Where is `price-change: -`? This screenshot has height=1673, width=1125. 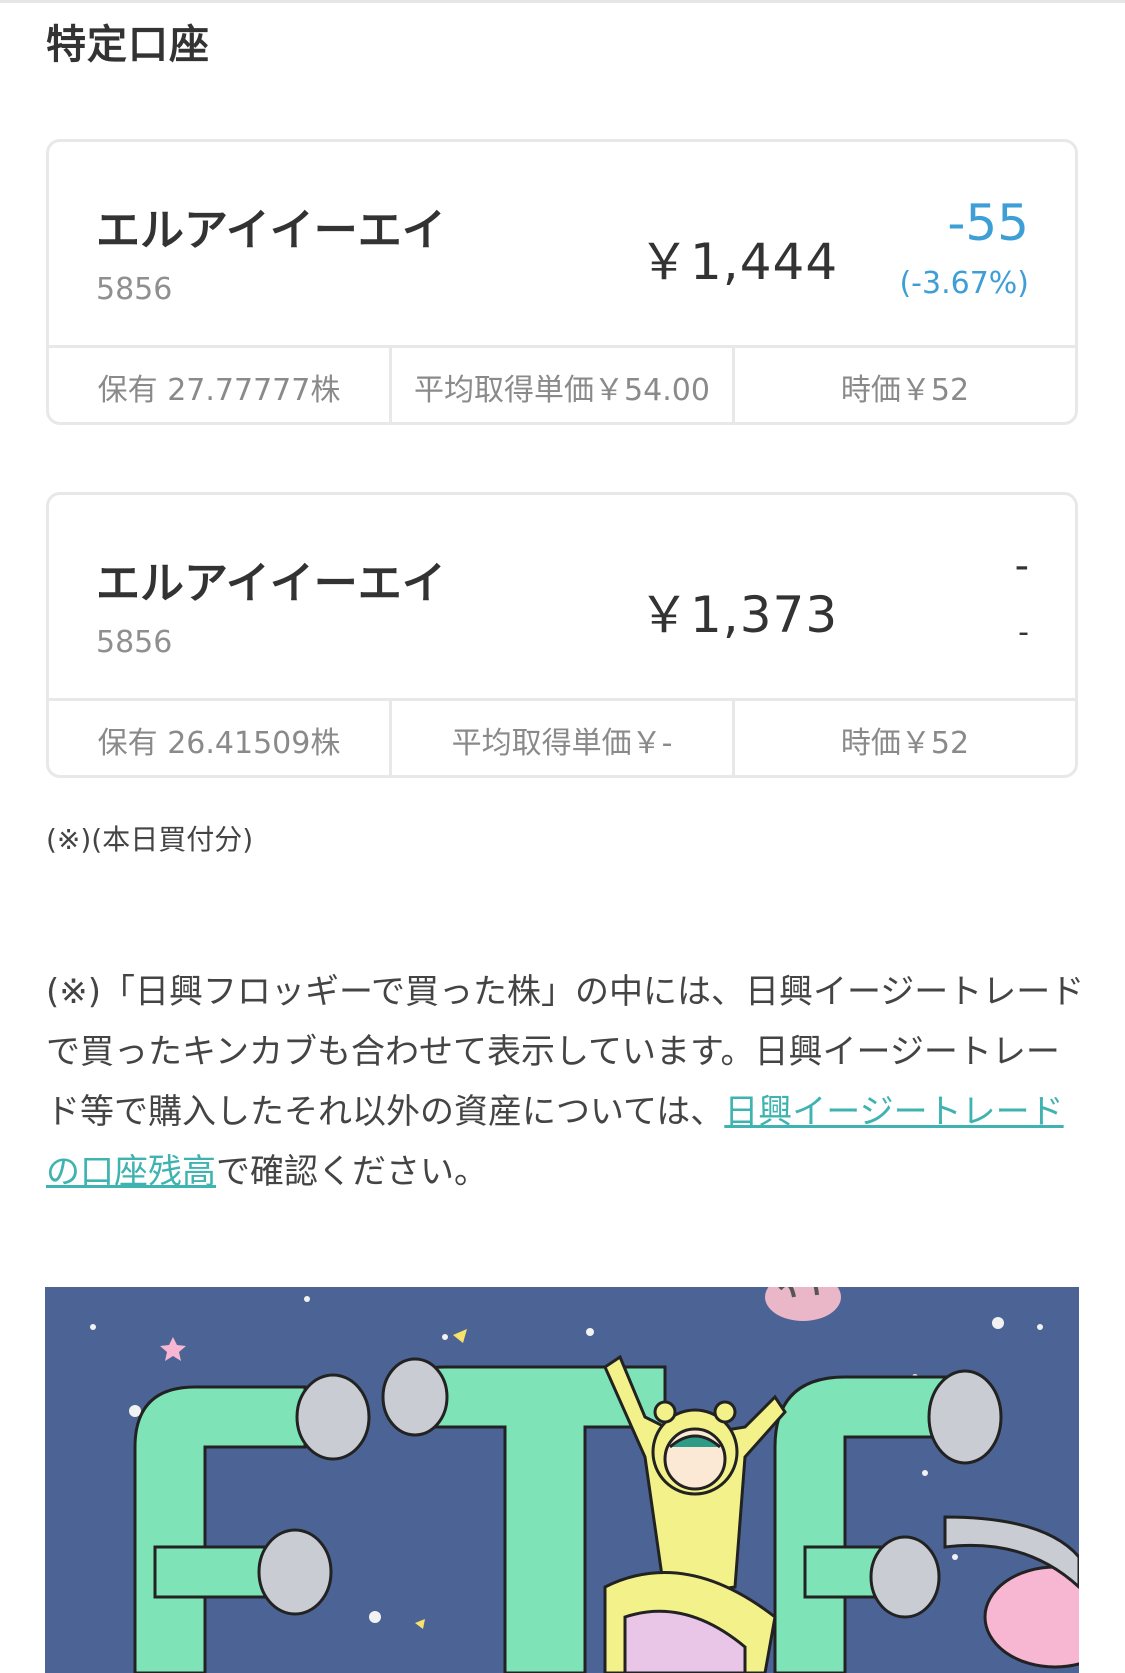 price-change: - is located at coordinates (1021, 566).